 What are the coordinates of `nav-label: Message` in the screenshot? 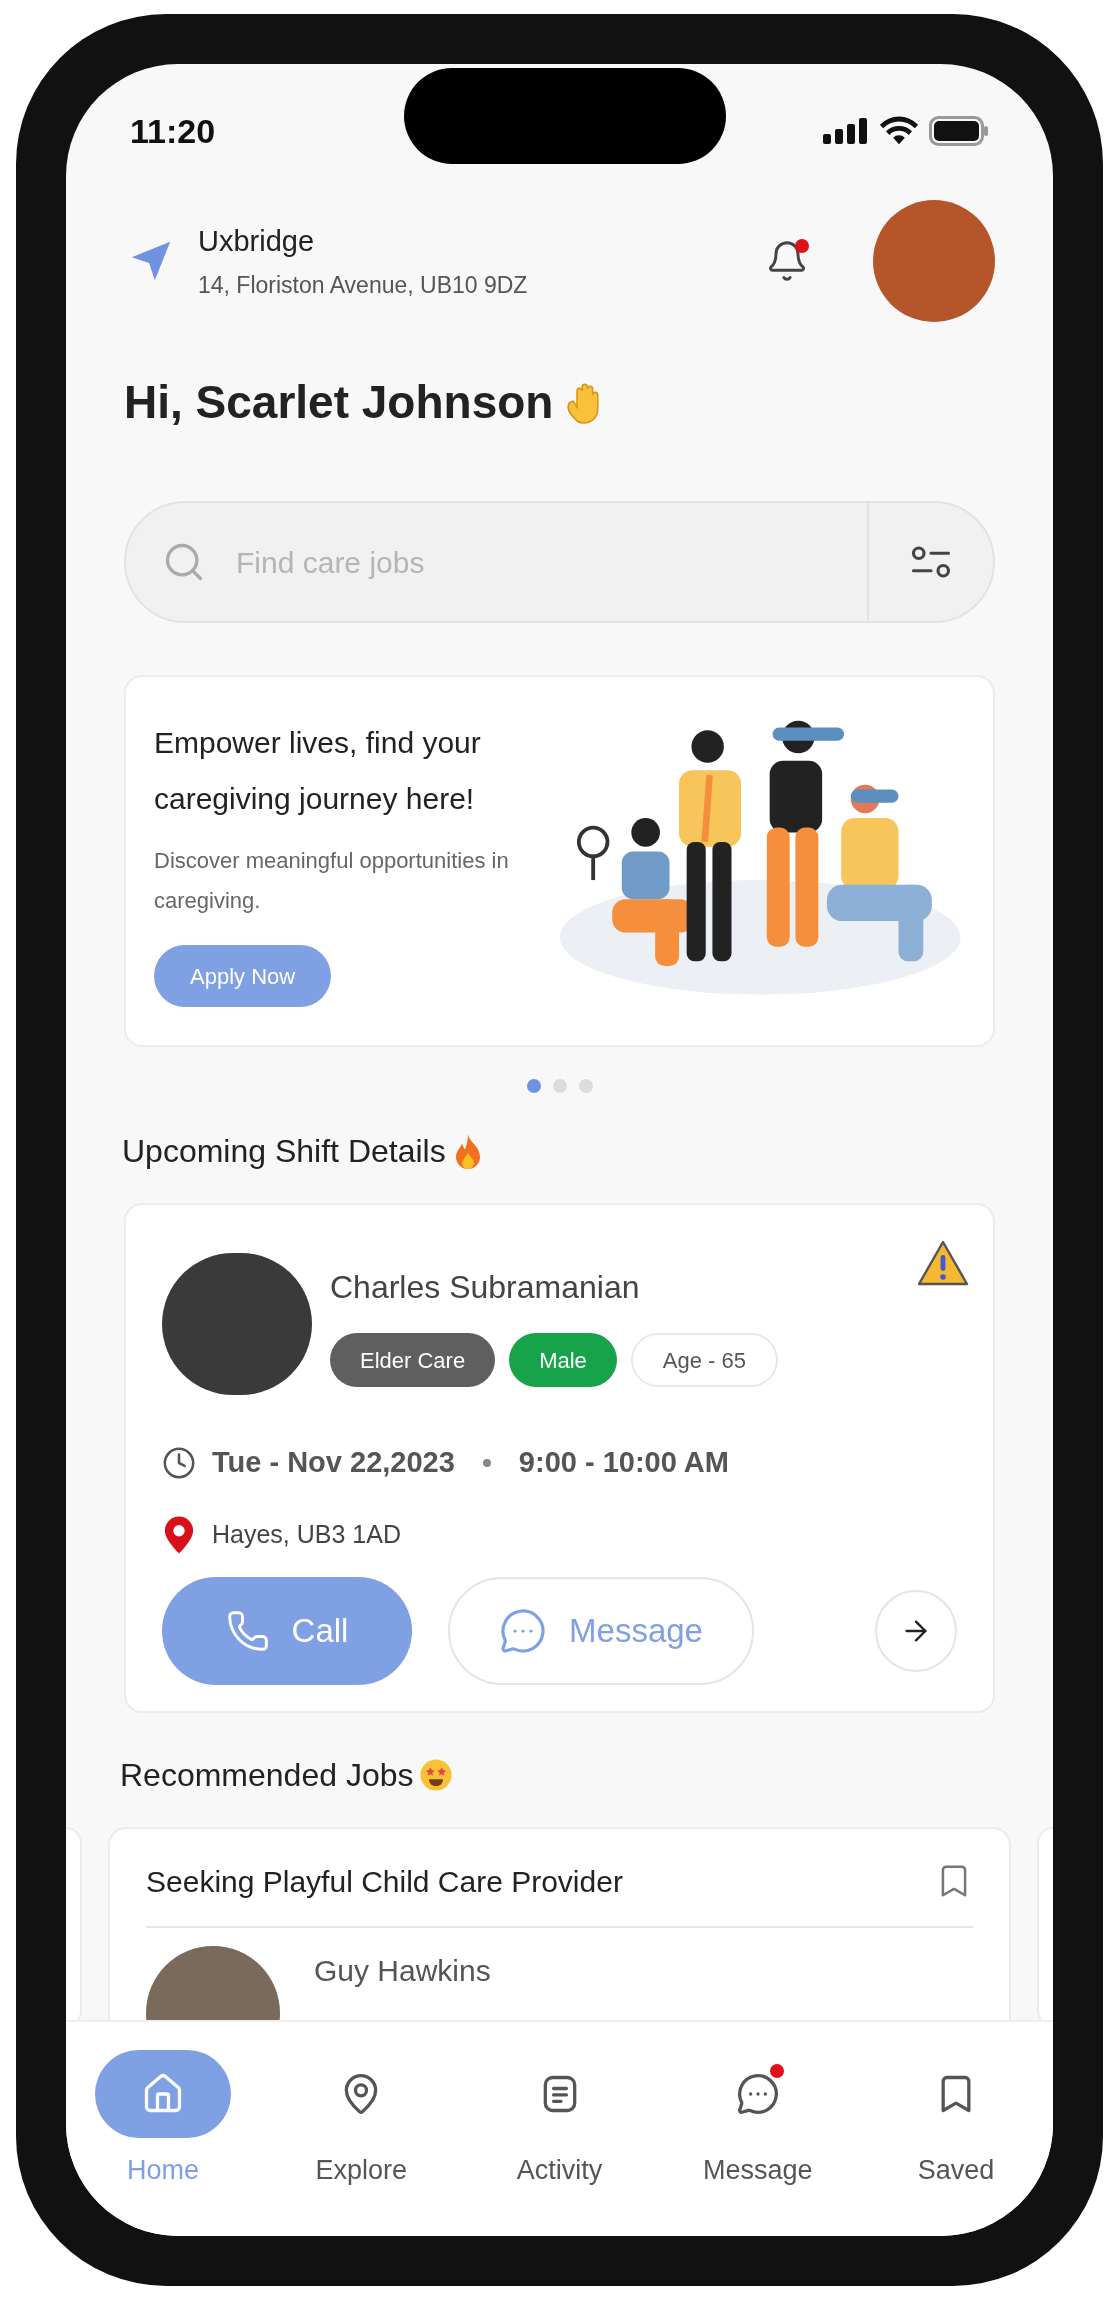 It's located at (757, 2170).